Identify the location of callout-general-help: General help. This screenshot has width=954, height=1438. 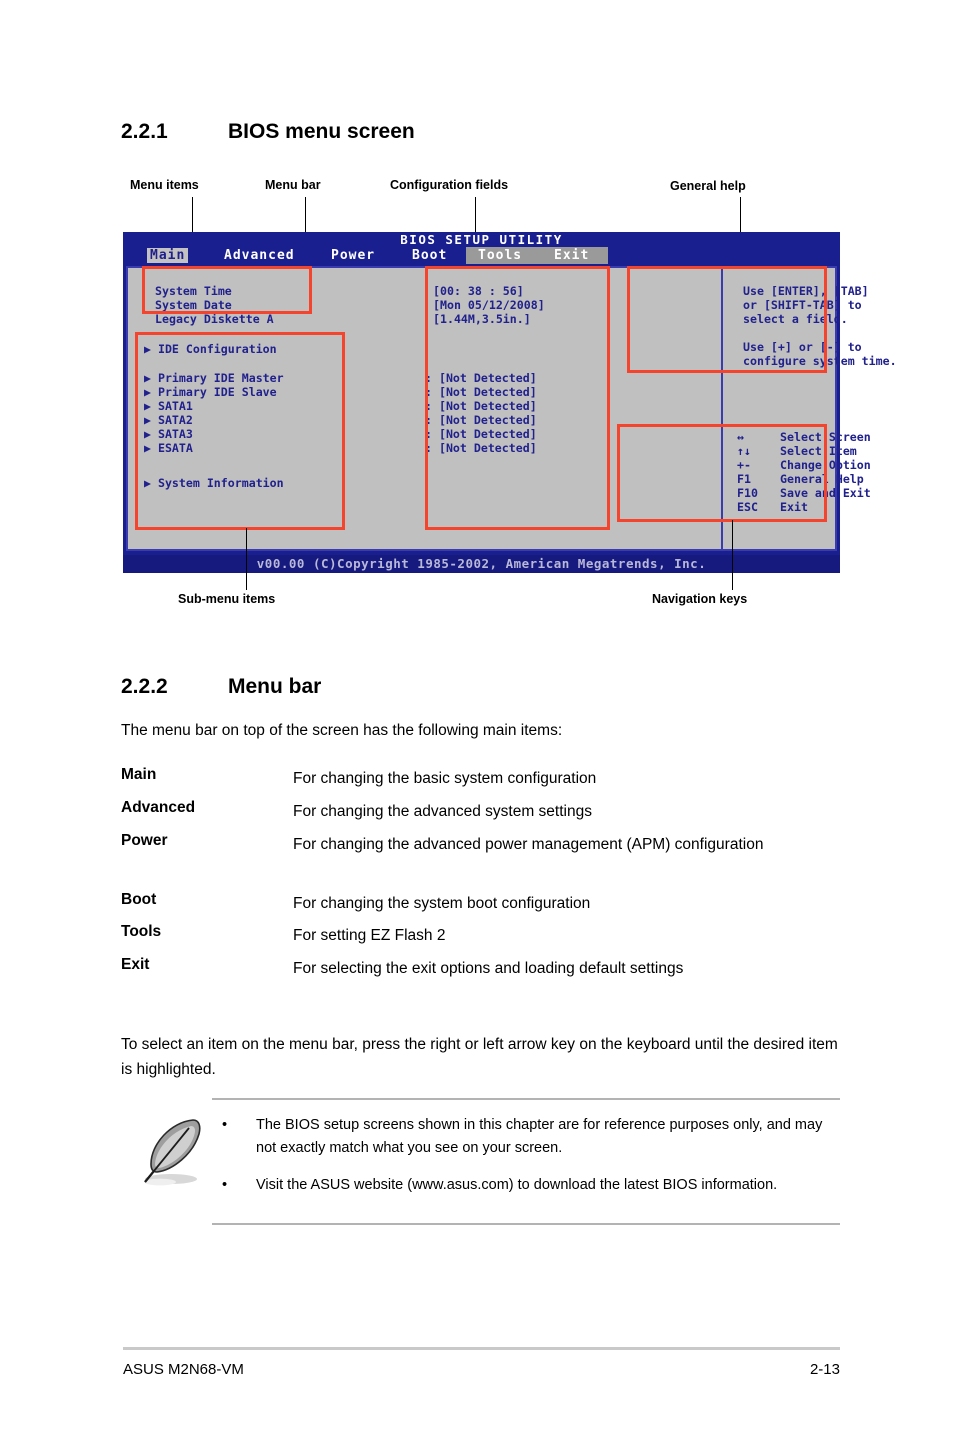
(708, 186).